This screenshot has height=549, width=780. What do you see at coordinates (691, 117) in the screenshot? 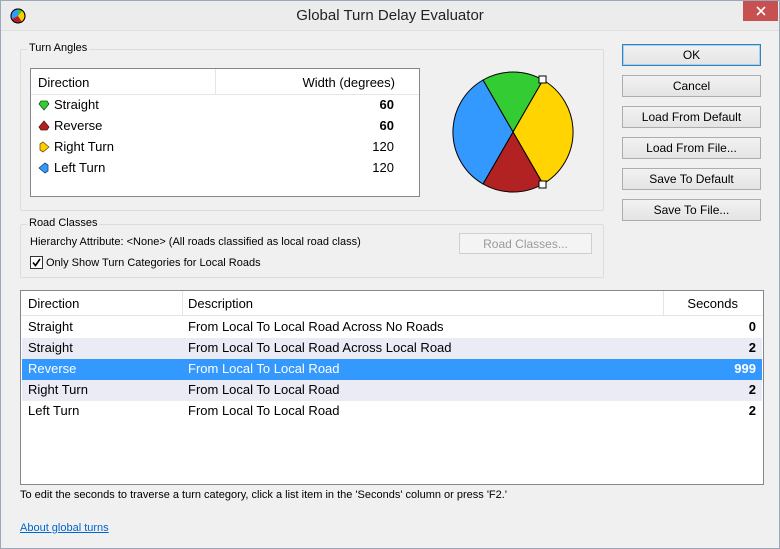
I see `load-from-default-button: Load From Default` at bounding box center [691, 117].